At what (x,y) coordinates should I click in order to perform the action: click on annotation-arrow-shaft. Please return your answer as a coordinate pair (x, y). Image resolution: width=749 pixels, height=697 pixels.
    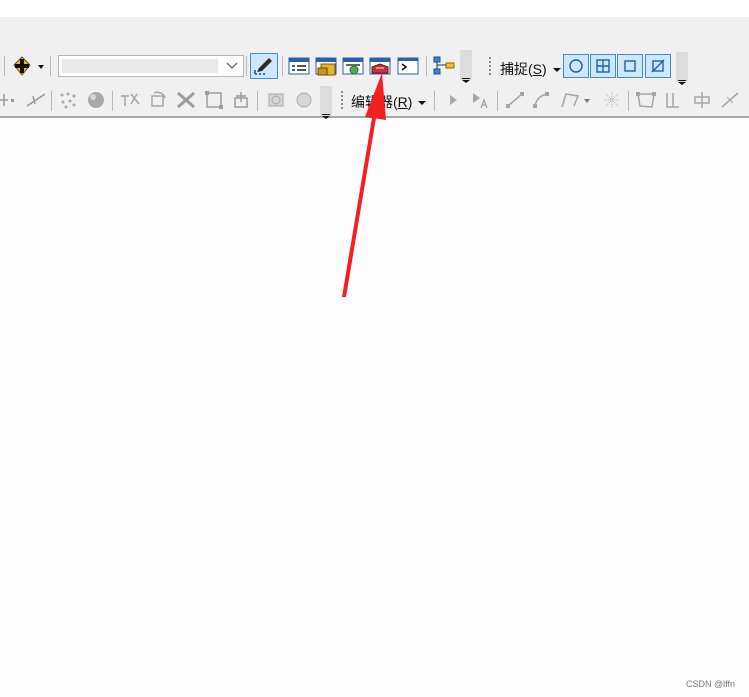
    Looking at the image, I should click on (359, 207).